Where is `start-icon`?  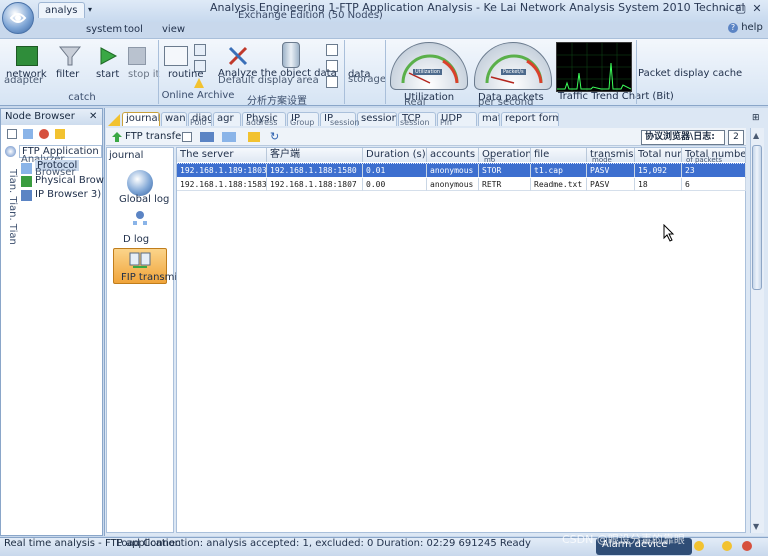 start-icon is located at coordinates (108, 56).